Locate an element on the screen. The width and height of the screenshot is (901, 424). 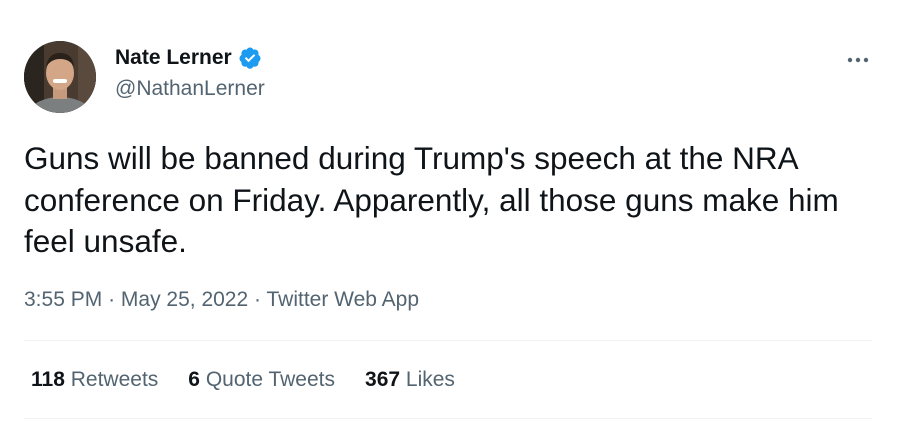
tweet-date: May 25, 2022 is located at coordinates (184, 299).